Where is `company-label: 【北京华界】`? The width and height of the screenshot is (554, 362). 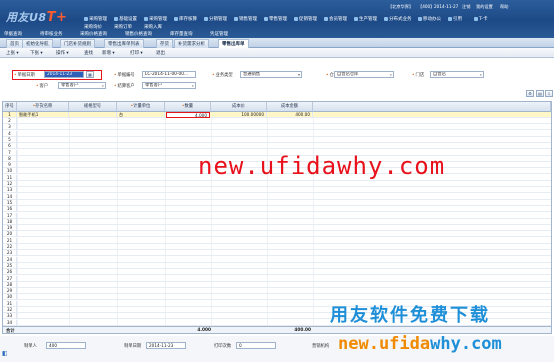 company-label: 【北京华界】 is located at coordinates (401, 6).